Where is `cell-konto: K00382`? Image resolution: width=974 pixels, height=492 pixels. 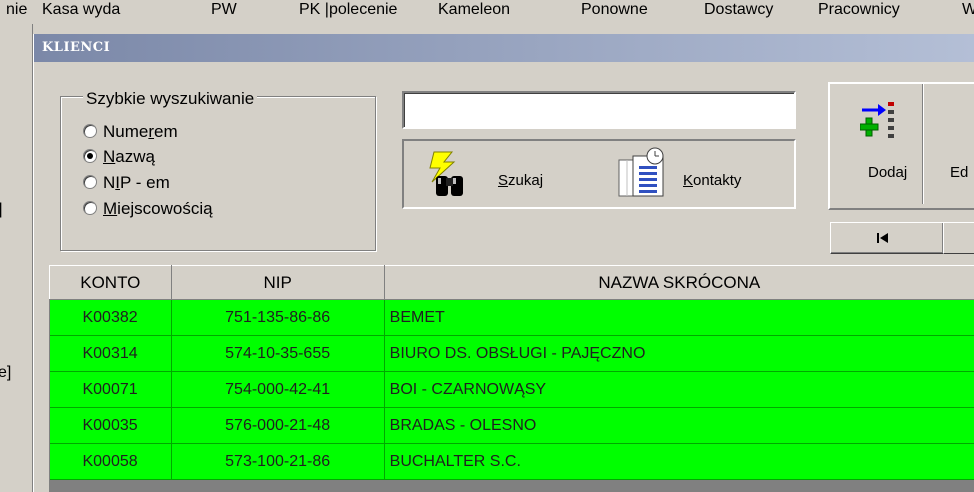 cell-konto: K00382 is located at coordinates (110, 317).